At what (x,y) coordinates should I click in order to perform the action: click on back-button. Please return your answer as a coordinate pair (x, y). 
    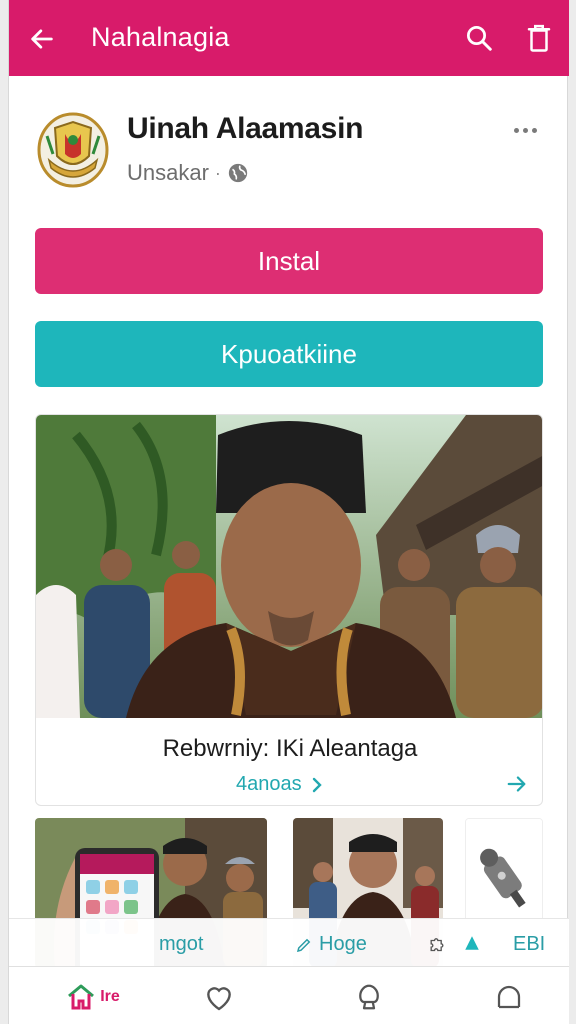
    Looking at the image, I should click on (42, 39).